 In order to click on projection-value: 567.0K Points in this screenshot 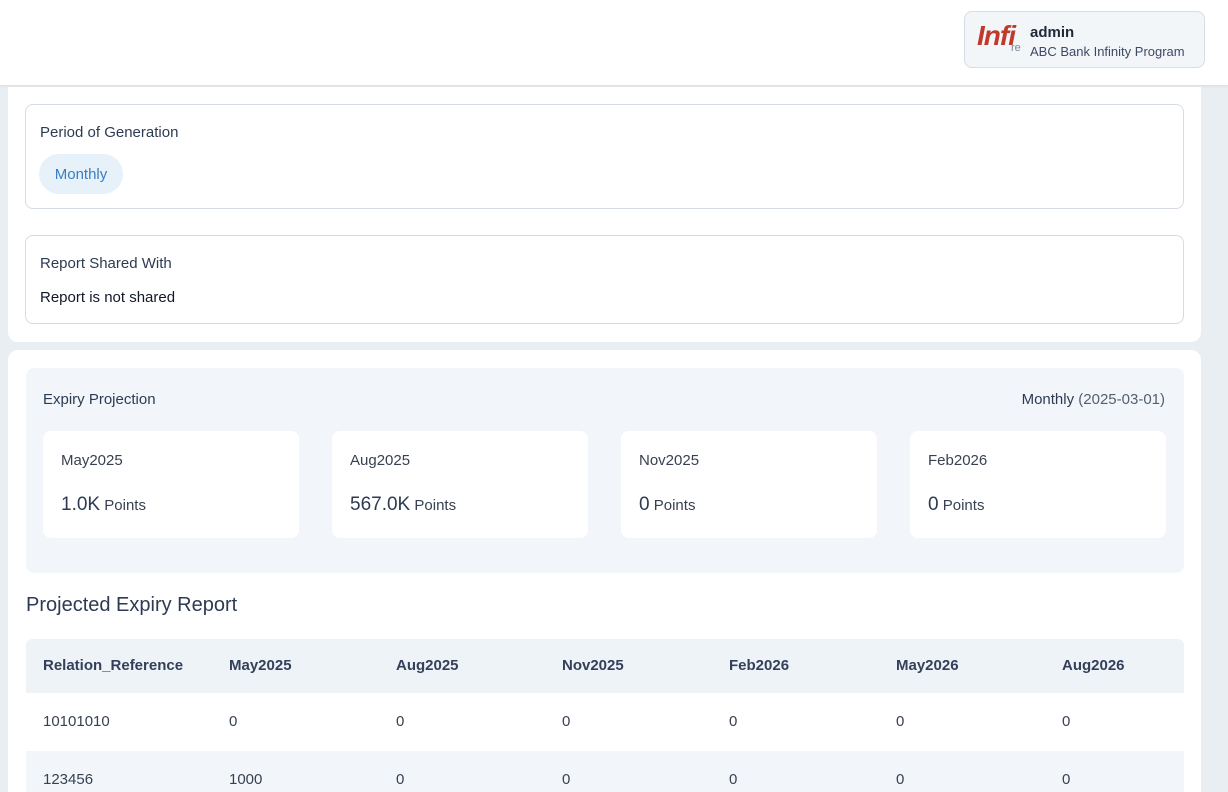, I will do `click(403, 505)`.